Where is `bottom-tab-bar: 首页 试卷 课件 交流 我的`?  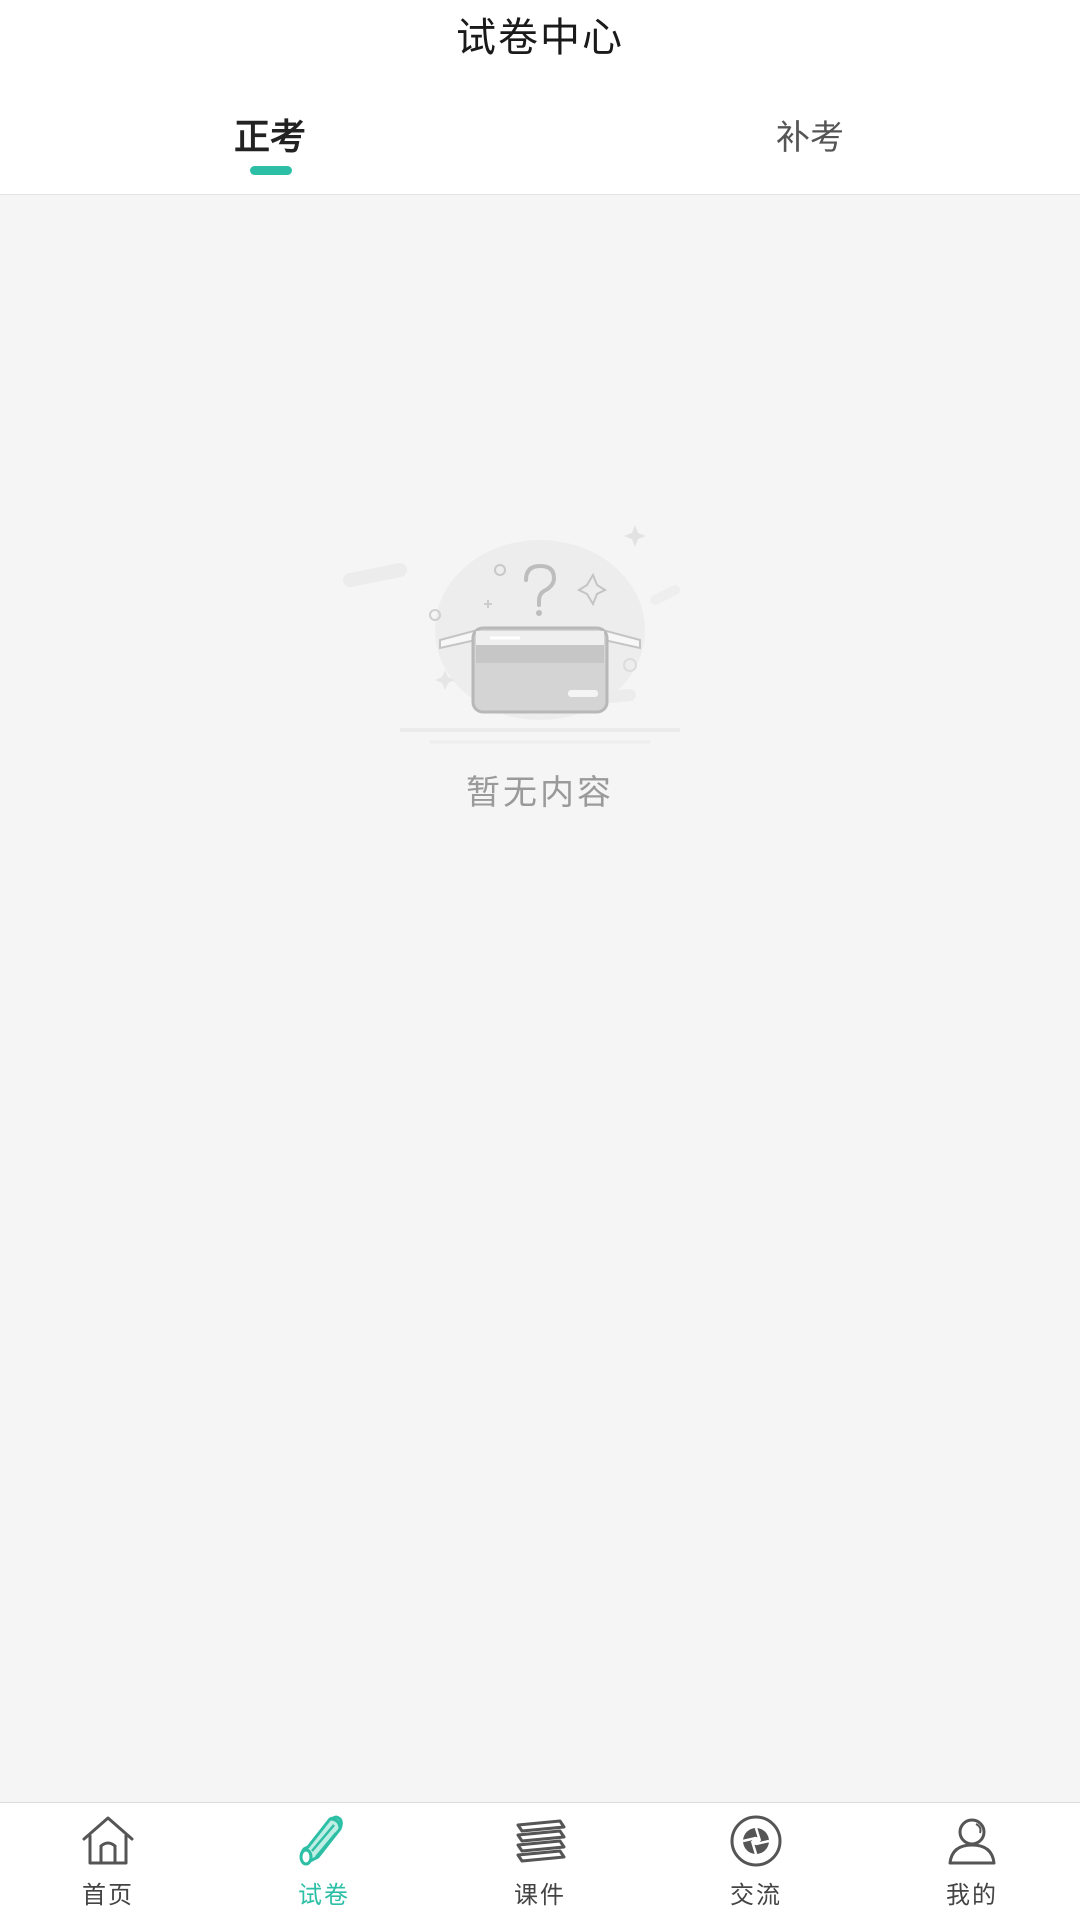 bottom-tab-bar: 首页 试卷 课件 交流 我的 is located at coordinates (540, 1861).